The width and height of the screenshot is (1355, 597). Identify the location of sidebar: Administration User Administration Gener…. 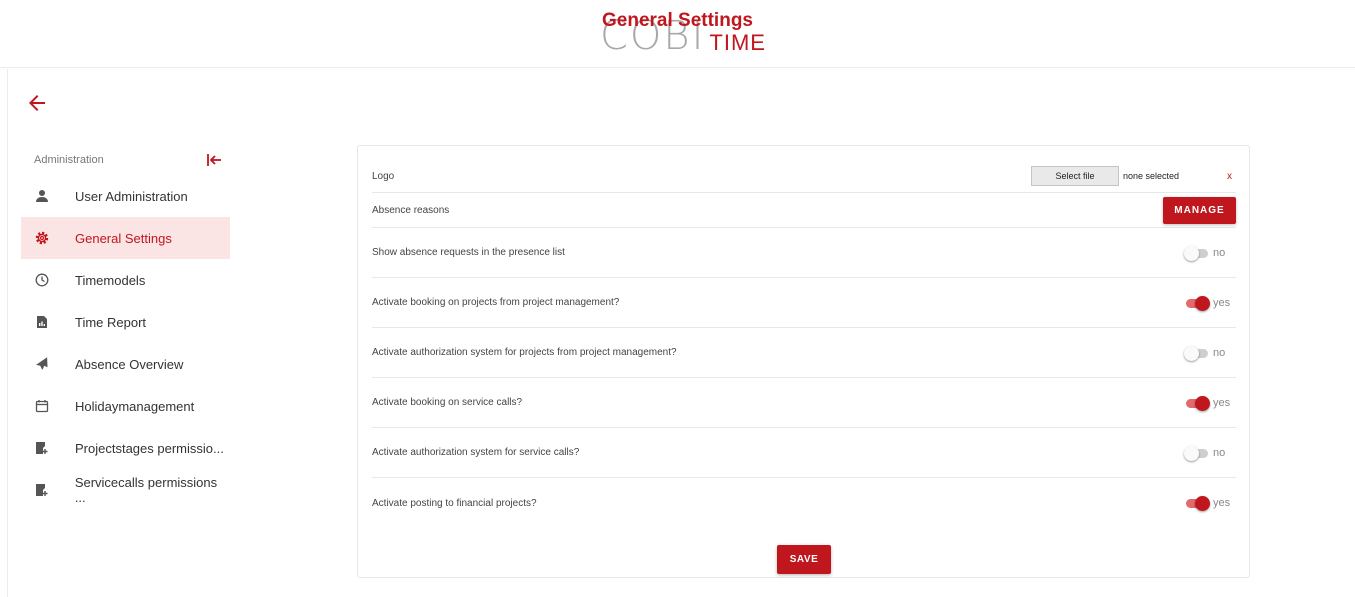
(125, 328).